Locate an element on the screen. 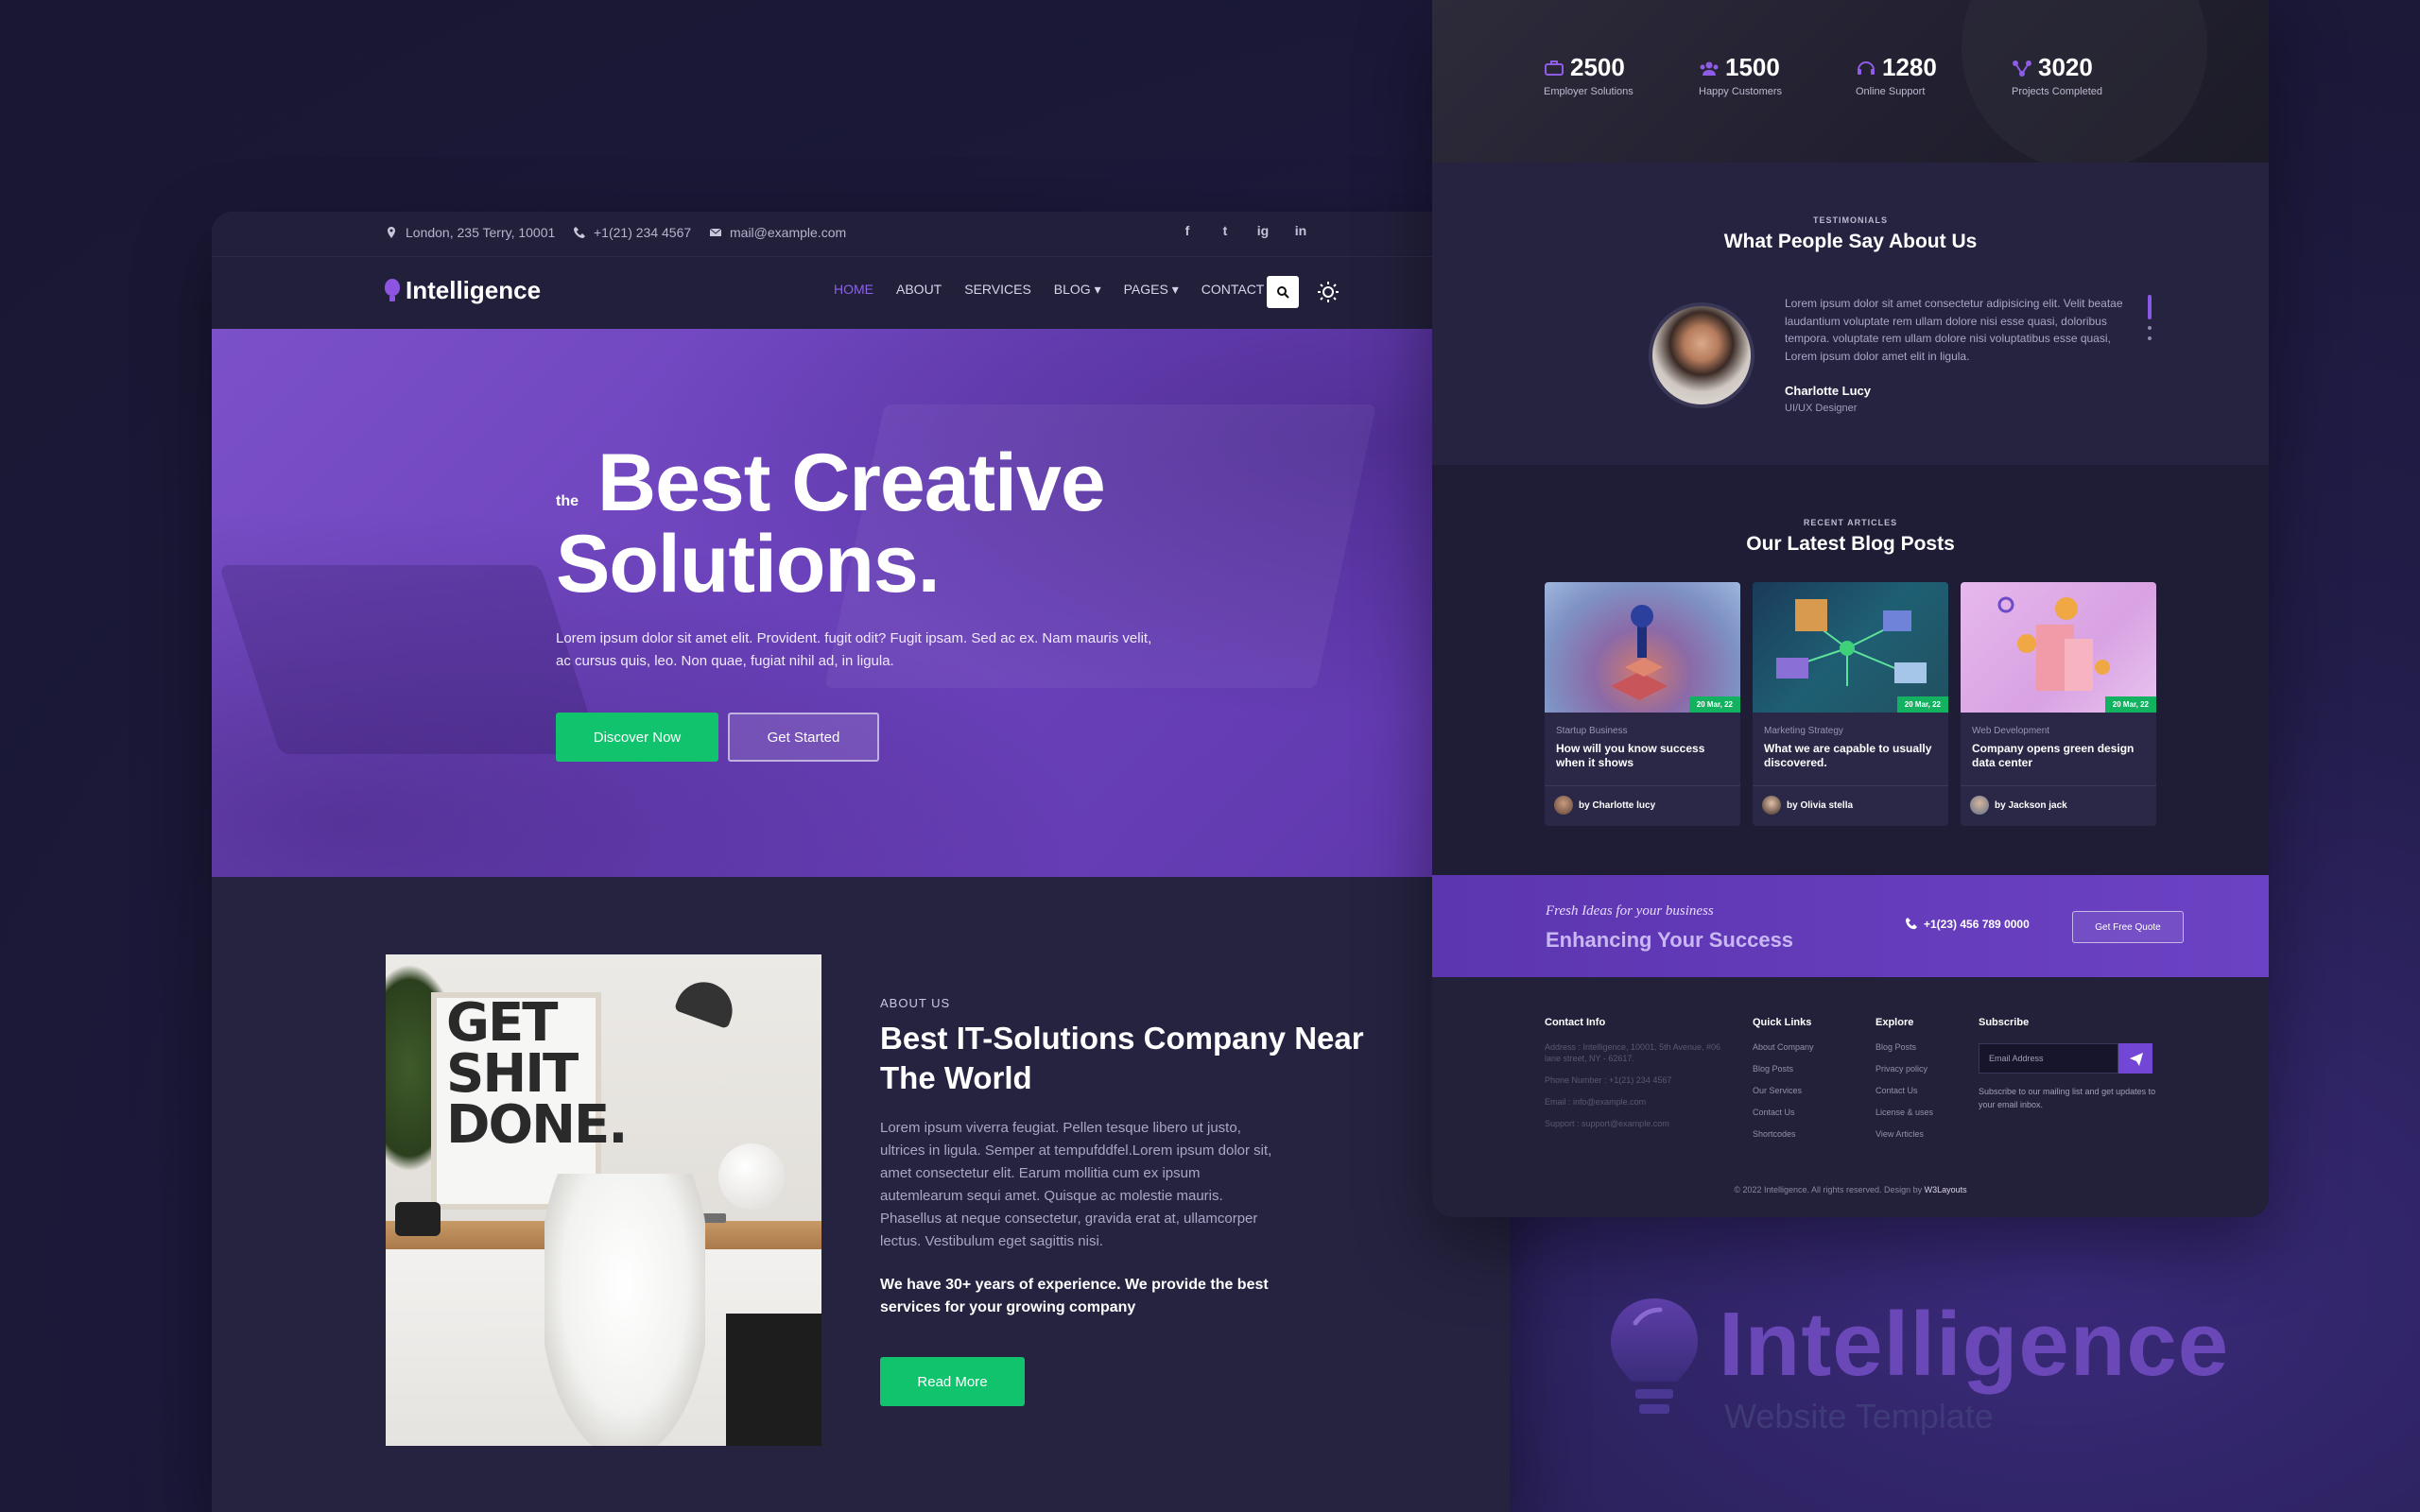 The width and height of the screenshot is (2420, 1512). cta-headline: Enhancing Your Success is located at coordinates (1670, 940).